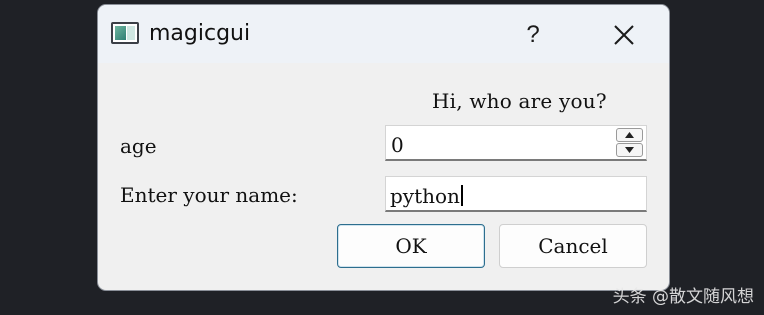  Describe the element at coordinates (516, 194) in the screenshot. I see `name-input: python` at that location.